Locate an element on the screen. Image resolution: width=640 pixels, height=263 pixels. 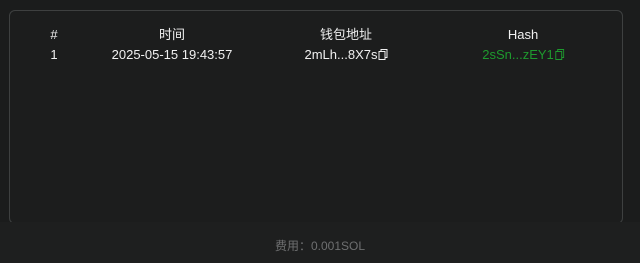
row-index: 1 is located at coordinates (54, 54).